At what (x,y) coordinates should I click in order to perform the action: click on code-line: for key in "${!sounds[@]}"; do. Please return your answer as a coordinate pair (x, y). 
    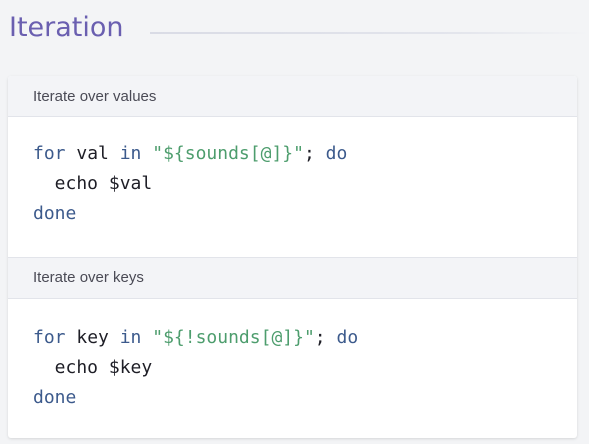
    Looking at the image, I should click on (305, 338).